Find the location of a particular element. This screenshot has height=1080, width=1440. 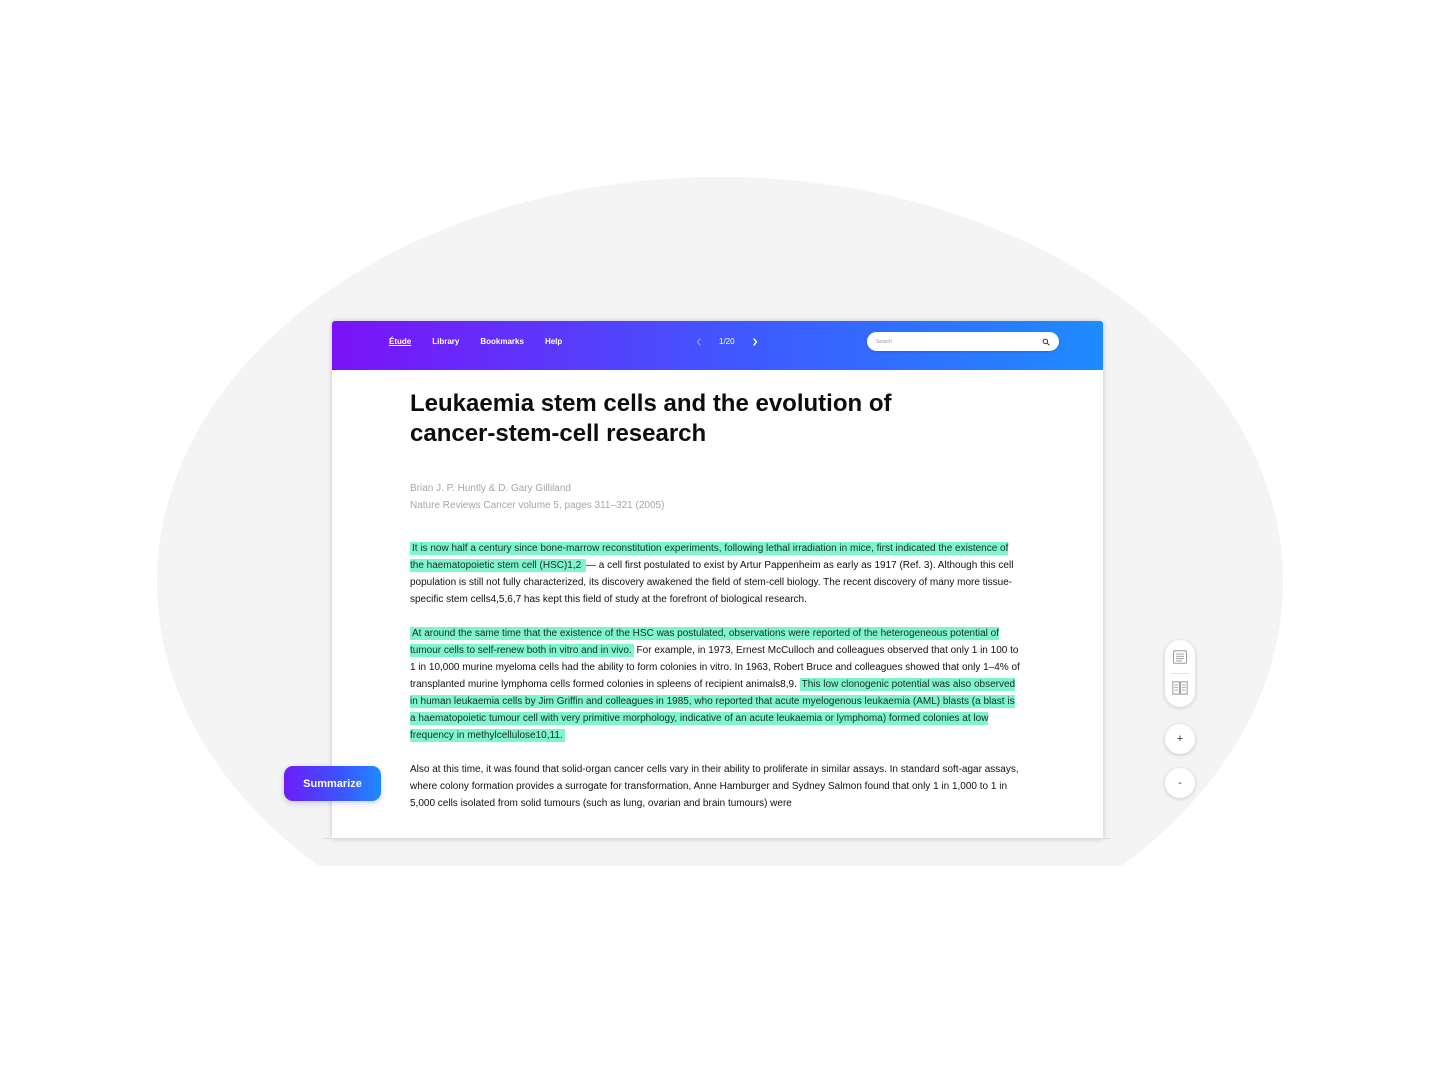

page-indicator: 1/20 is located at coordinates (727, 341).